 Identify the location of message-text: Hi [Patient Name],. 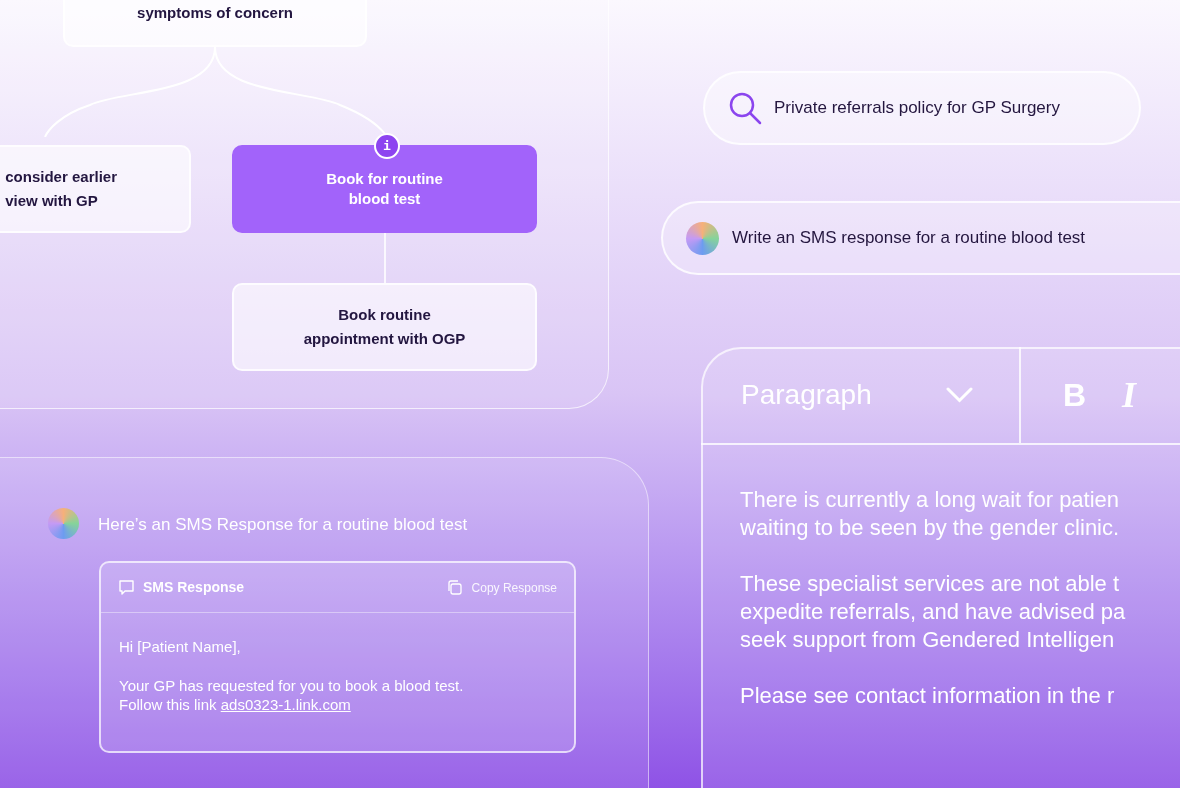
(180, 646).